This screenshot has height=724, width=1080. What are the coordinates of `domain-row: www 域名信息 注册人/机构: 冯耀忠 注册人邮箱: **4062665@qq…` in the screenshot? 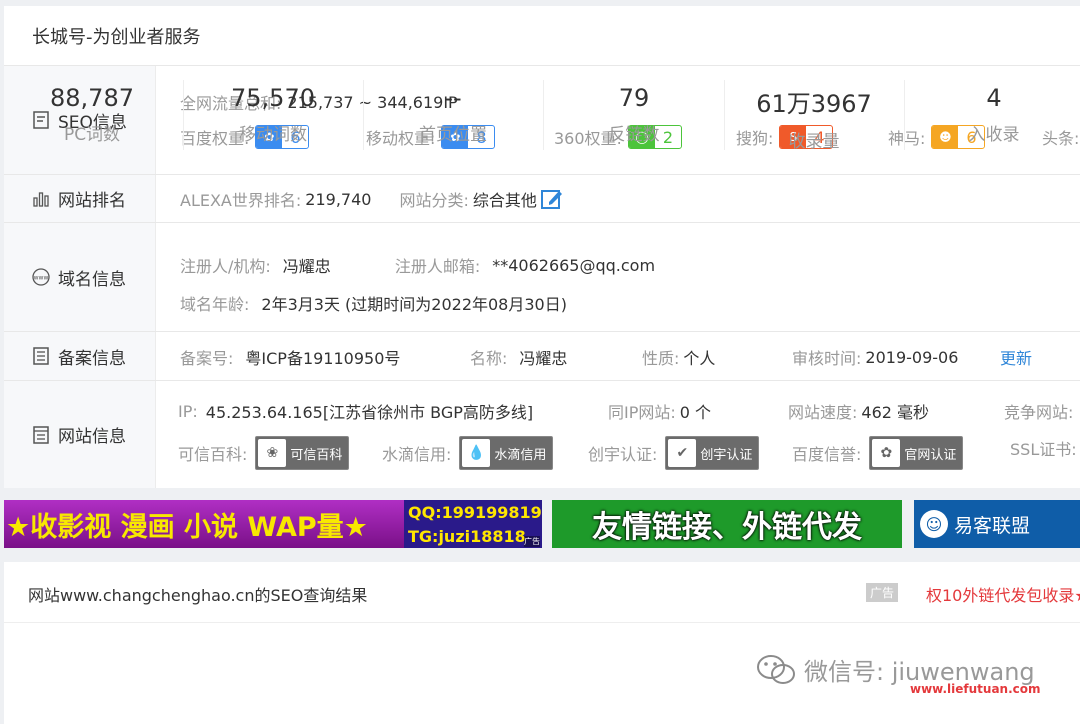 It's located at (542, 277).